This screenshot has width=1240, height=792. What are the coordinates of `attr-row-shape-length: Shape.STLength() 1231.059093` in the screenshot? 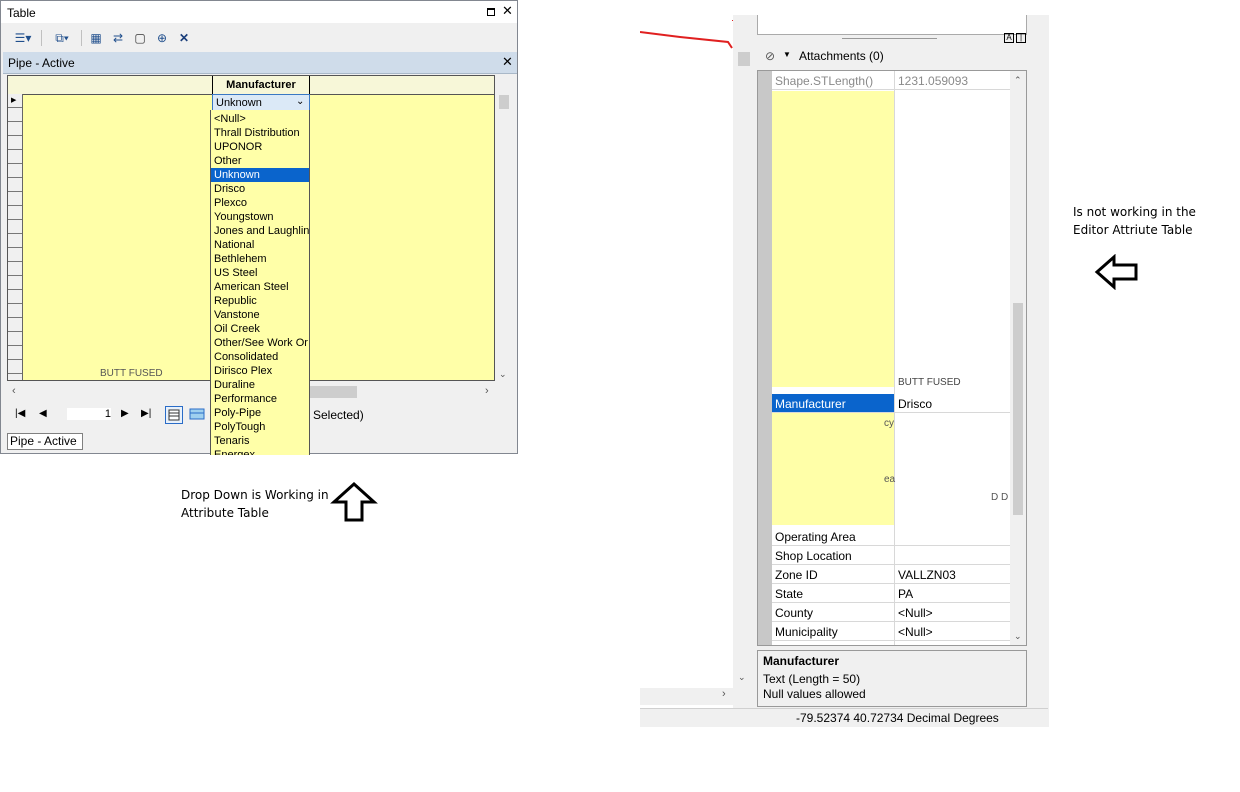 It's located at (891, 80).